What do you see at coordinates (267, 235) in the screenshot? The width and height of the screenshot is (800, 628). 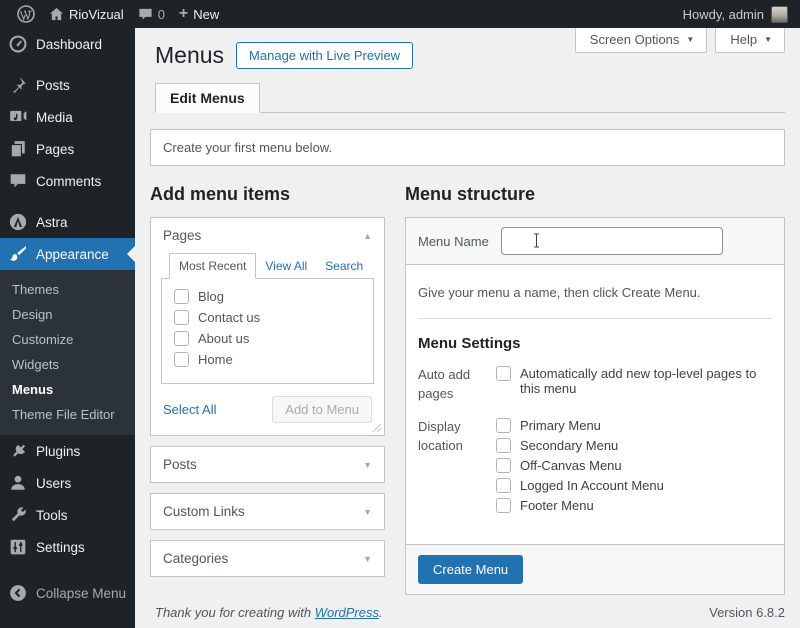 I see `pages-panel-header: Pages ▲` at bounding box center [267, 235].